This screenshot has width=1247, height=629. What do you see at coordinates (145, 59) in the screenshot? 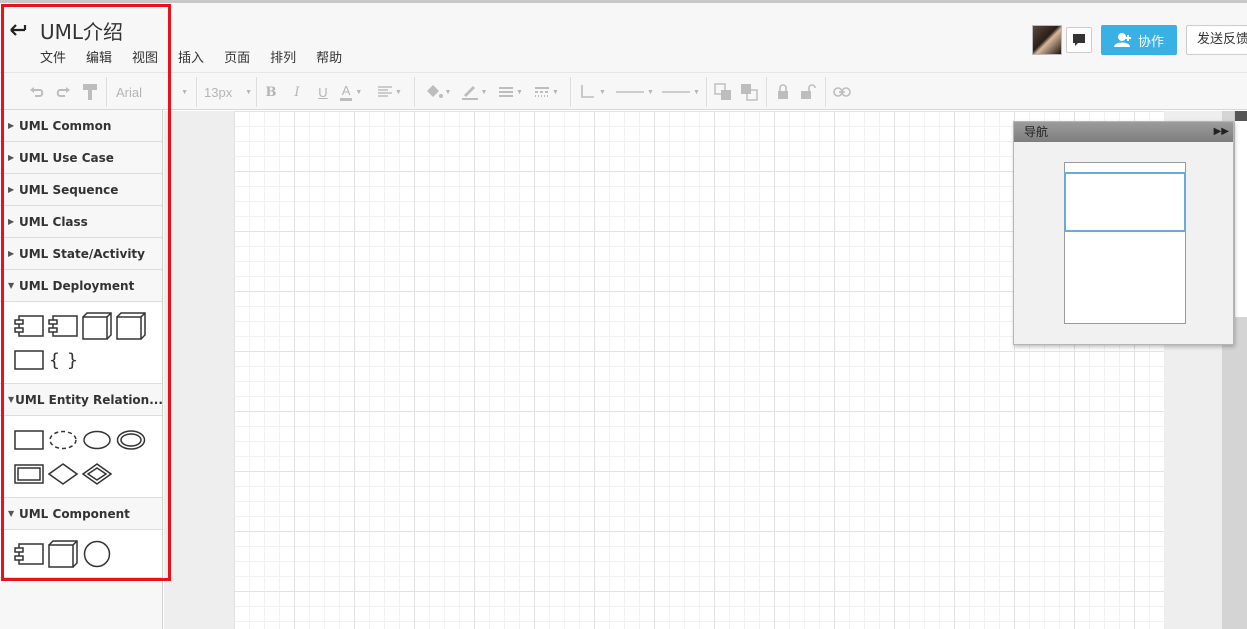
I see `menu-view: 视图` at bounding box center [145, 59].